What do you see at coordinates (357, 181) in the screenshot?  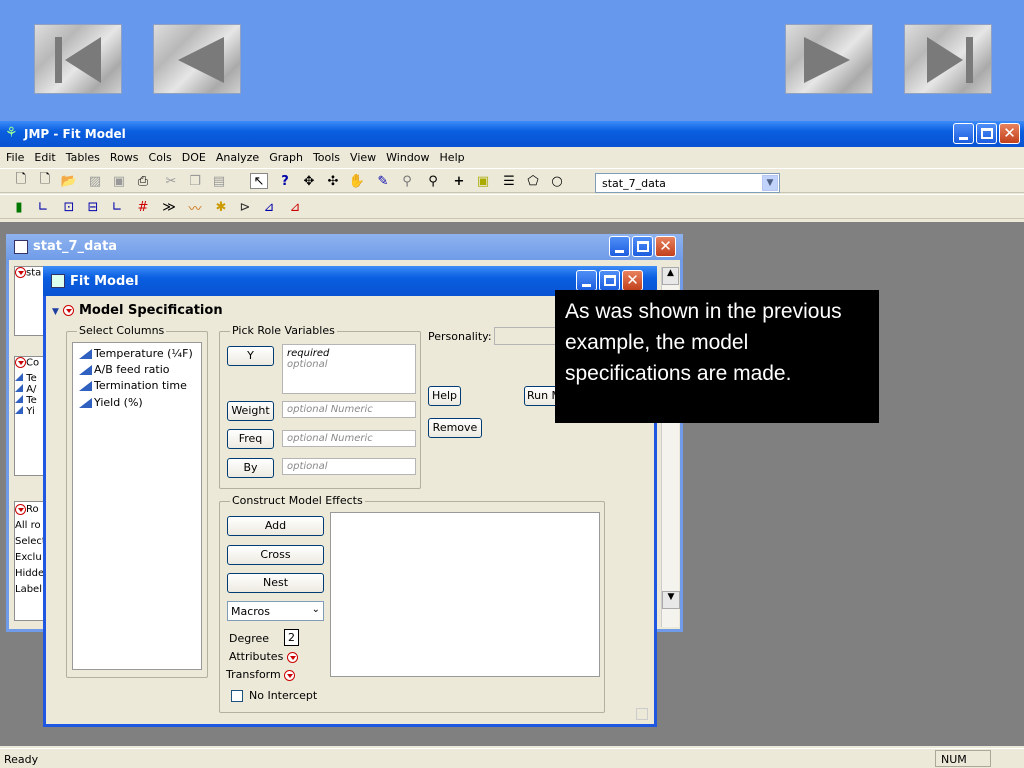 I see `hand-icon: ✋` at bounding box center [357, 181].